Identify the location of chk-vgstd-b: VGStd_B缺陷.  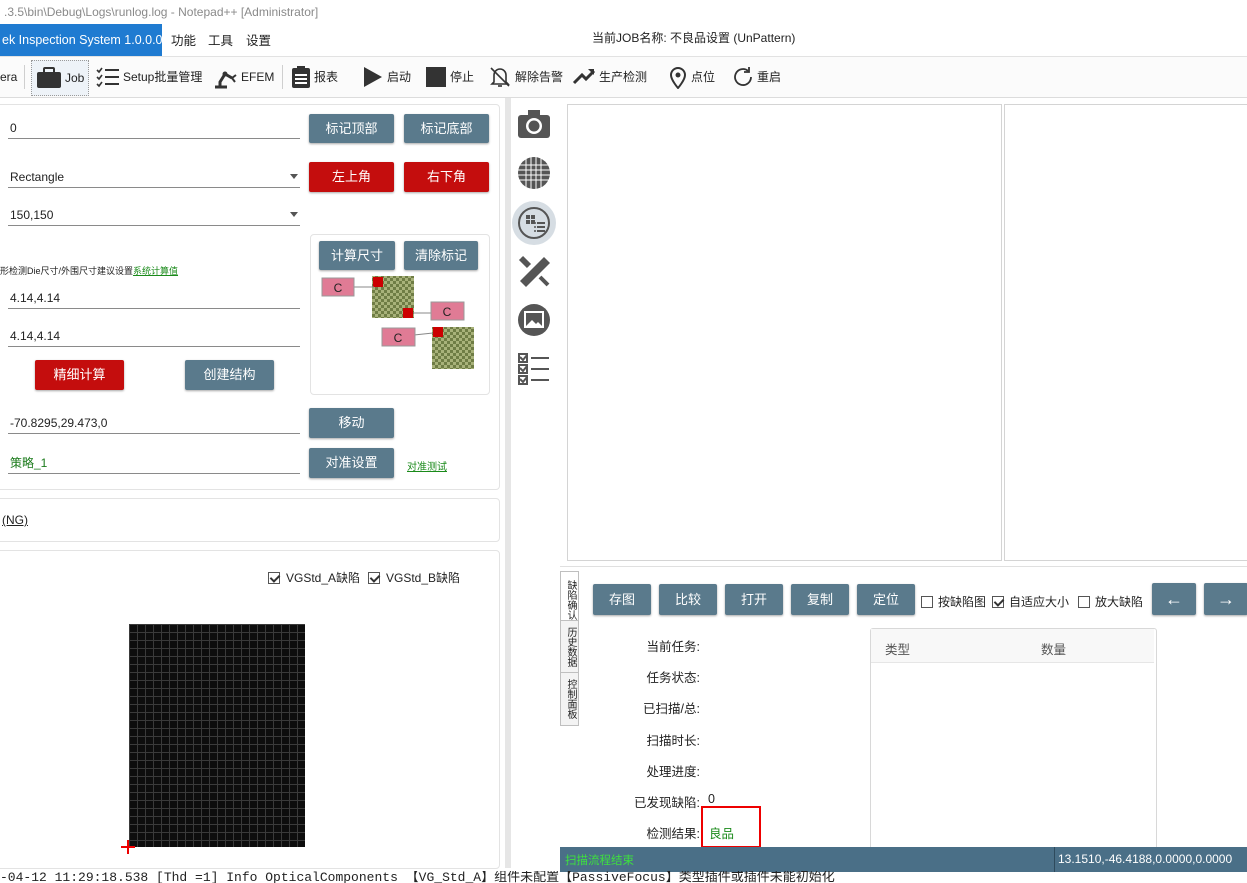
(414, 577).